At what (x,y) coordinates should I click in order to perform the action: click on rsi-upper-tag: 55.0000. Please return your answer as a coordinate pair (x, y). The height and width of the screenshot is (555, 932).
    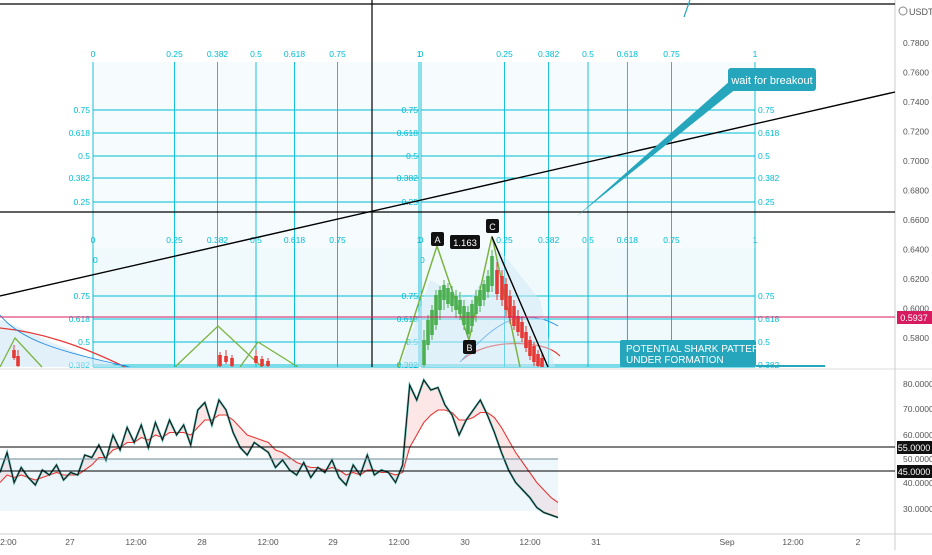
    Looking at the image, I should click on (914, 447).